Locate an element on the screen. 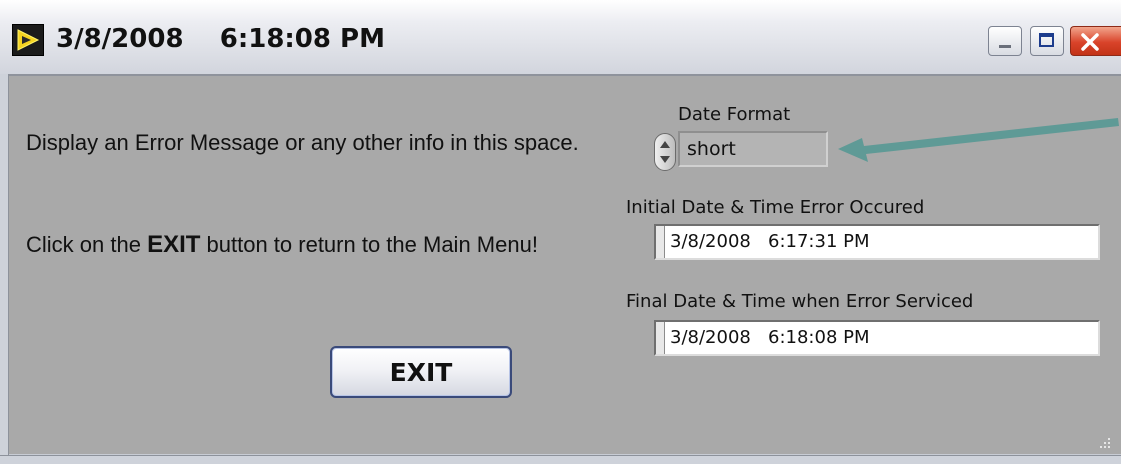 The width and height of the screenshot is (1121, 464). initial-time-field: 3/8/2008 6:17:31 PM is located at coordinates (877, 242).